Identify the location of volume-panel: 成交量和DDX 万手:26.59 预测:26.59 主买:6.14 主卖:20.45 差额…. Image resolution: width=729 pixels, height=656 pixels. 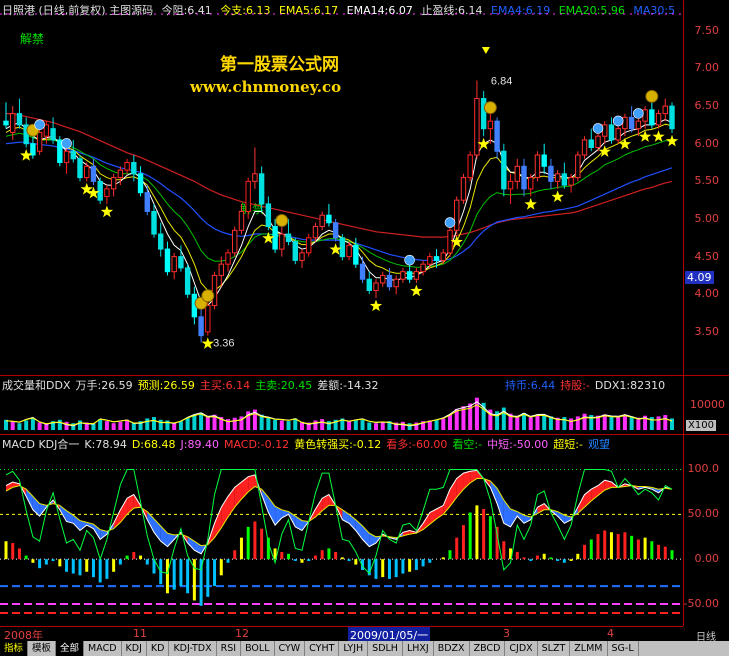
(341, 404).